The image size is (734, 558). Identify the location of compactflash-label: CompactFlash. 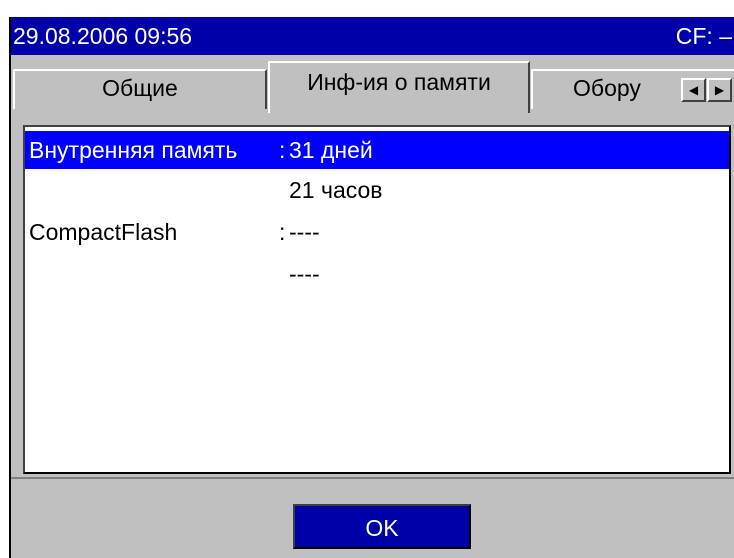
(103, 232).